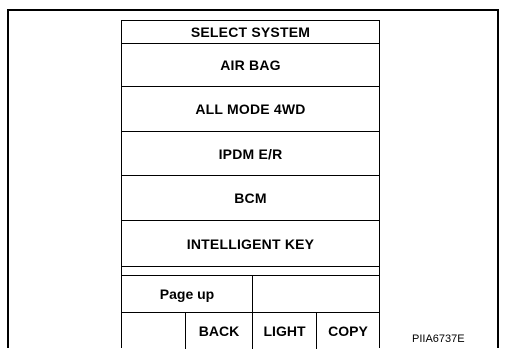  I want to click on system-item-intelligent-key: INTELLIGENT KEY, so click(250, 244).